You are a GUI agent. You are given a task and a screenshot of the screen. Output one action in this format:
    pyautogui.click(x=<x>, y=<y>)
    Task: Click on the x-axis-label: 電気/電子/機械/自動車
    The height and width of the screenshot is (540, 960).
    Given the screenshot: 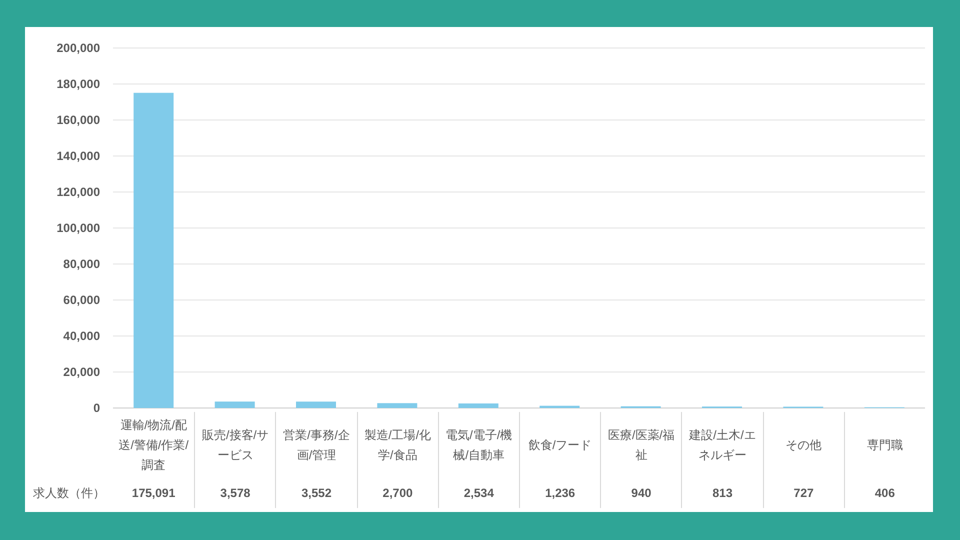 What is the action you would take?
    pyautogui.click(x=479, y=445)
    